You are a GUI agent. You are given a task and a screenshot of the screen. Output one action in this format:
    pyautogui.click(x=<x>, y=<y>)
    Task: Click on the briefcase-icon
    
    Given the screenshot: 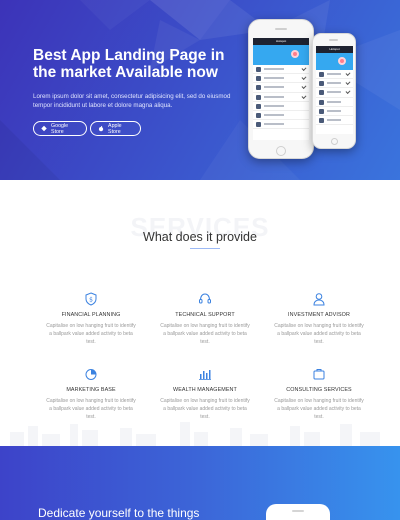 What is the action you would take?
    pyautogui.click(x=319, y=374)
    